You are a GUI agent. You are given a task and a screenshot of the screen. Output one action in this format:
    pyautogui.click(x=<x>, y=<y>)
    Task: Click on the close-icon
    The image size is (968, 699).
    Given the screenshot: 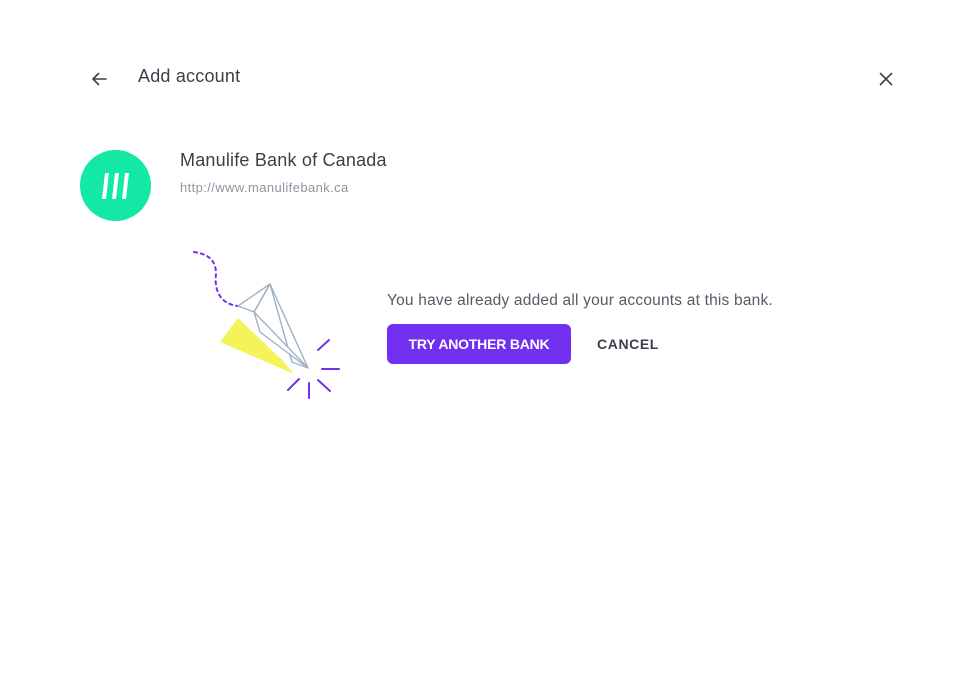 What is the action you would take?
    pyautogui.click(x=886, y=79)
    